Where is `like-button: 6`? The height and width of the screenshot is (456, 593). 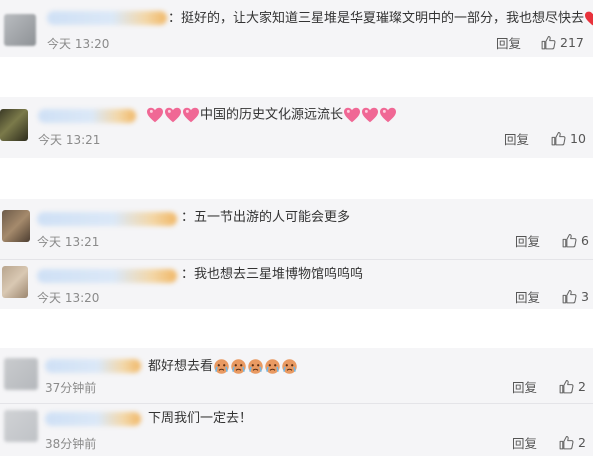
like-button: 6 is located at coordinates (575, 240).